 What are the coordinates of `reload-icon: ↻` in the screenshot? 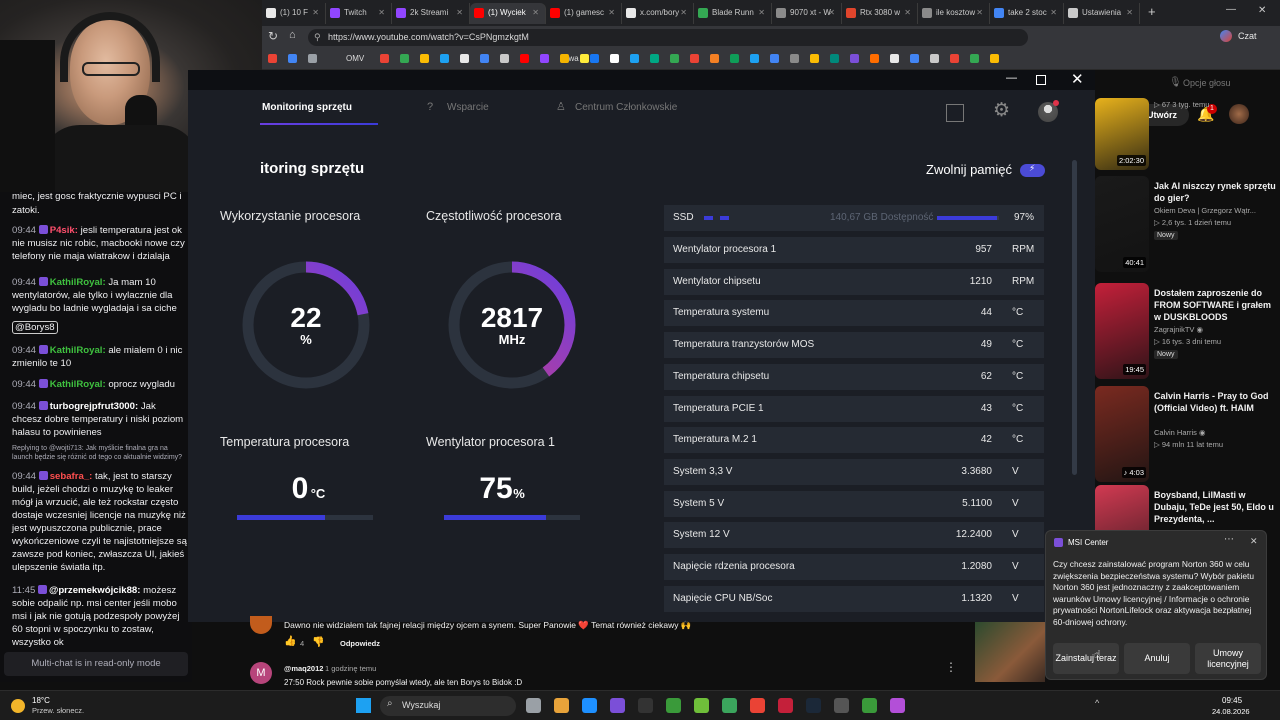 It's located at (273, 36).